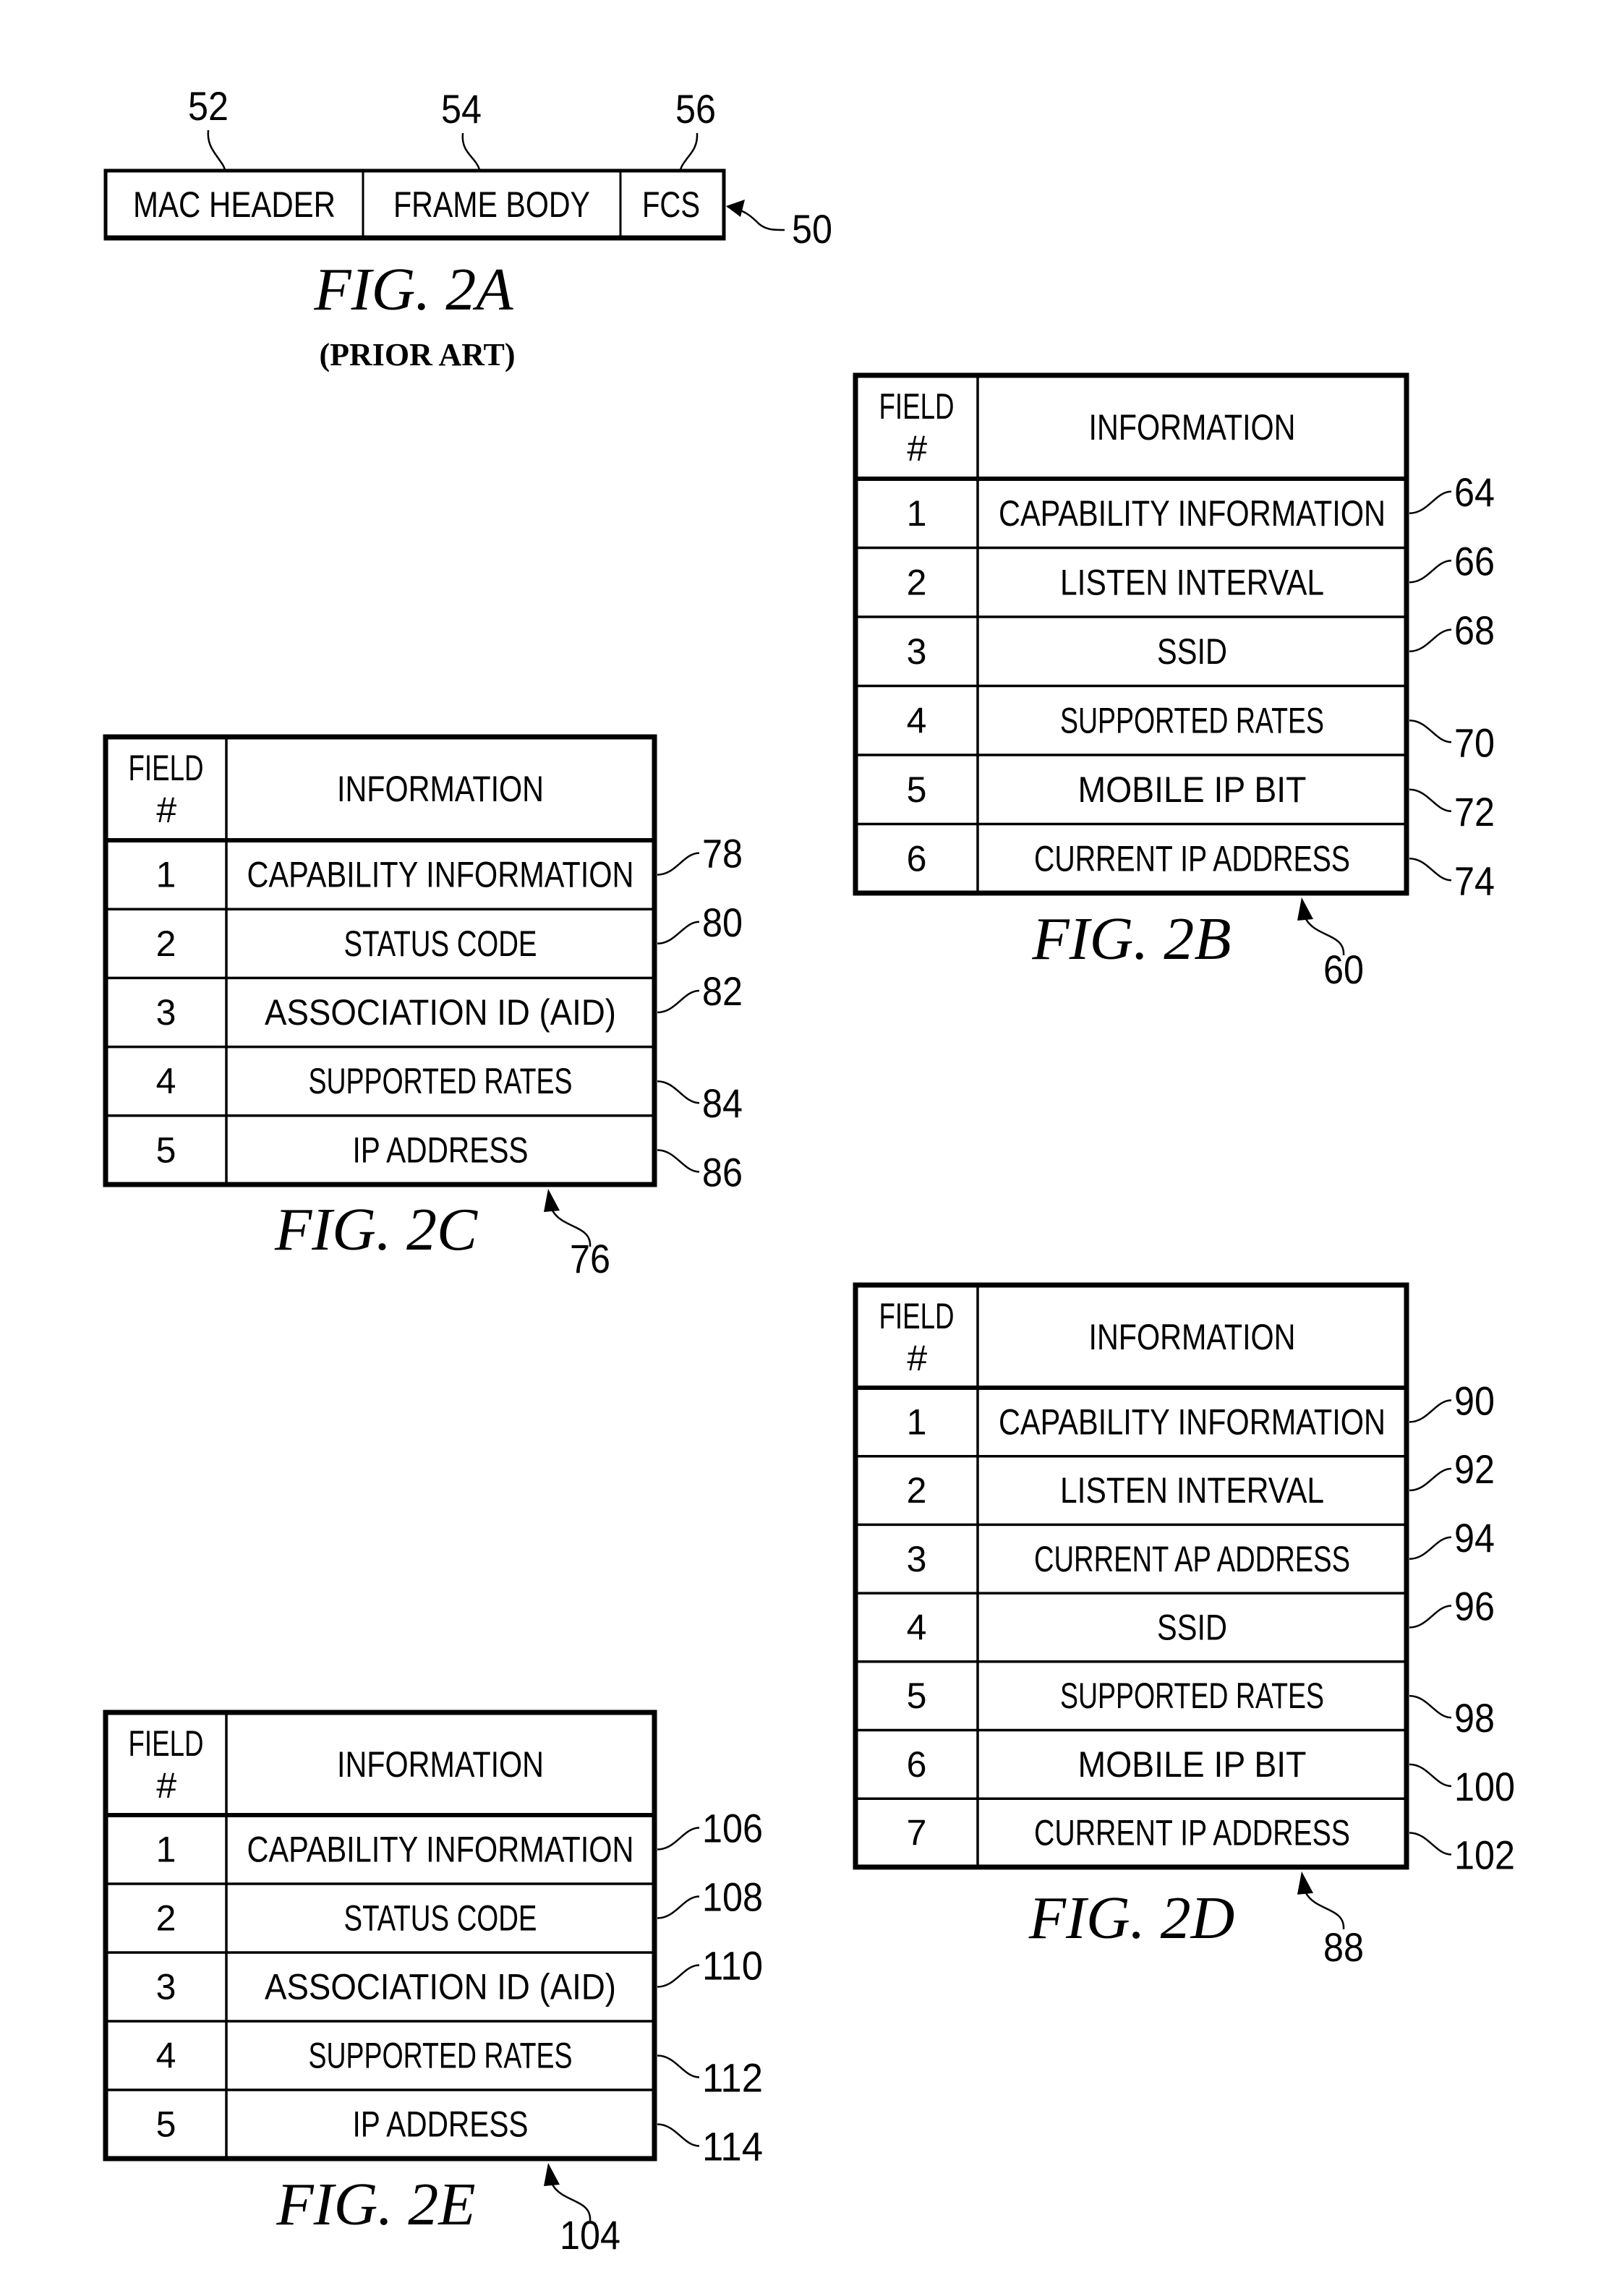 This screenshot has width=1622, height=2296. What do you see at coordinates (1474, 1538) in the screenshot?
I see `ref-numeral: 94` at bounding box center [1474, 1538].